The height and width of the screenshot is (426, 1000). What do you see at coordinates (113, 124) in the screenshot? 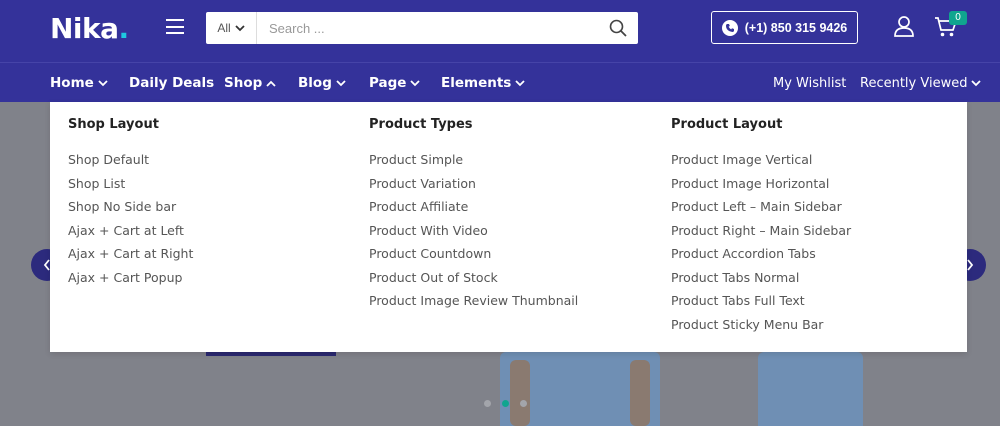
I see `column-heading: Shop Layout` at bounding box center [113, 124].